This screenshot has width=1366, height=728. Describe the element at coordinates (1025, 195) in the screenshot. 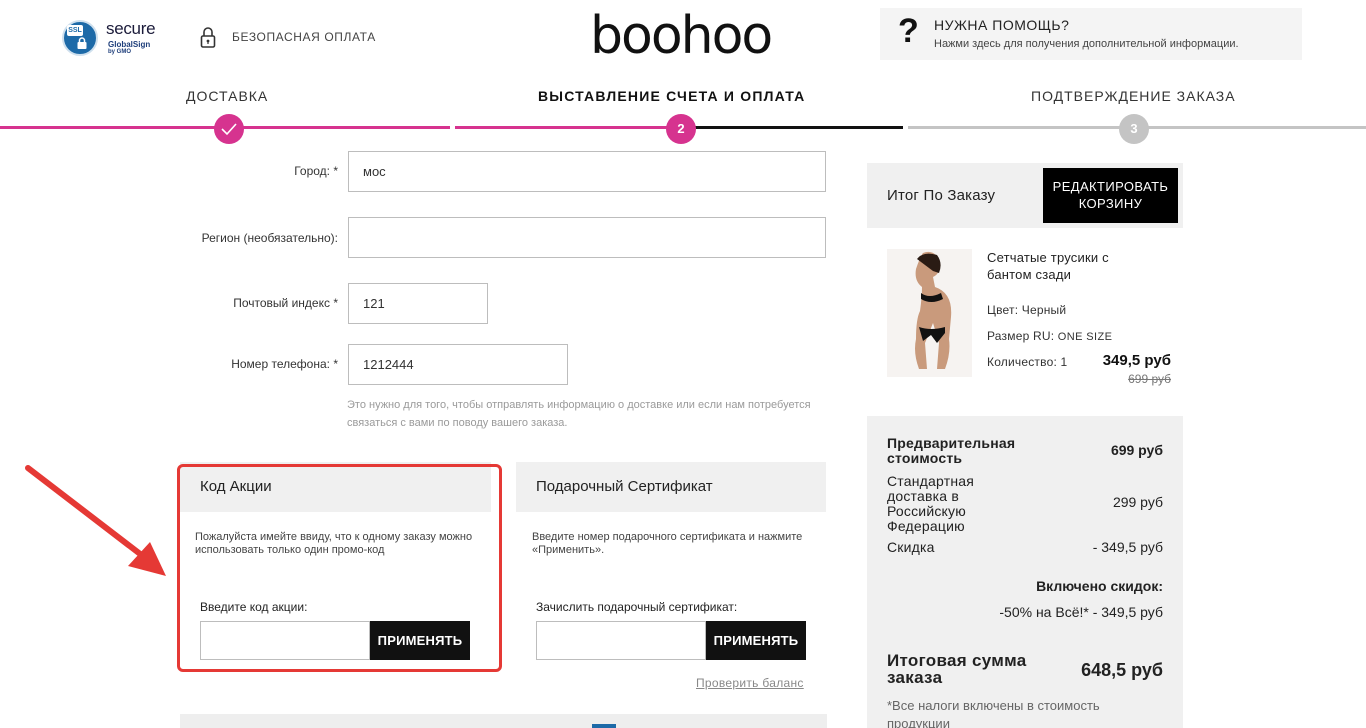

I see `order-summary-header: Итог По Заказу РЕДАКТИРОВАТЬ КОРЗИНУ` at that location.